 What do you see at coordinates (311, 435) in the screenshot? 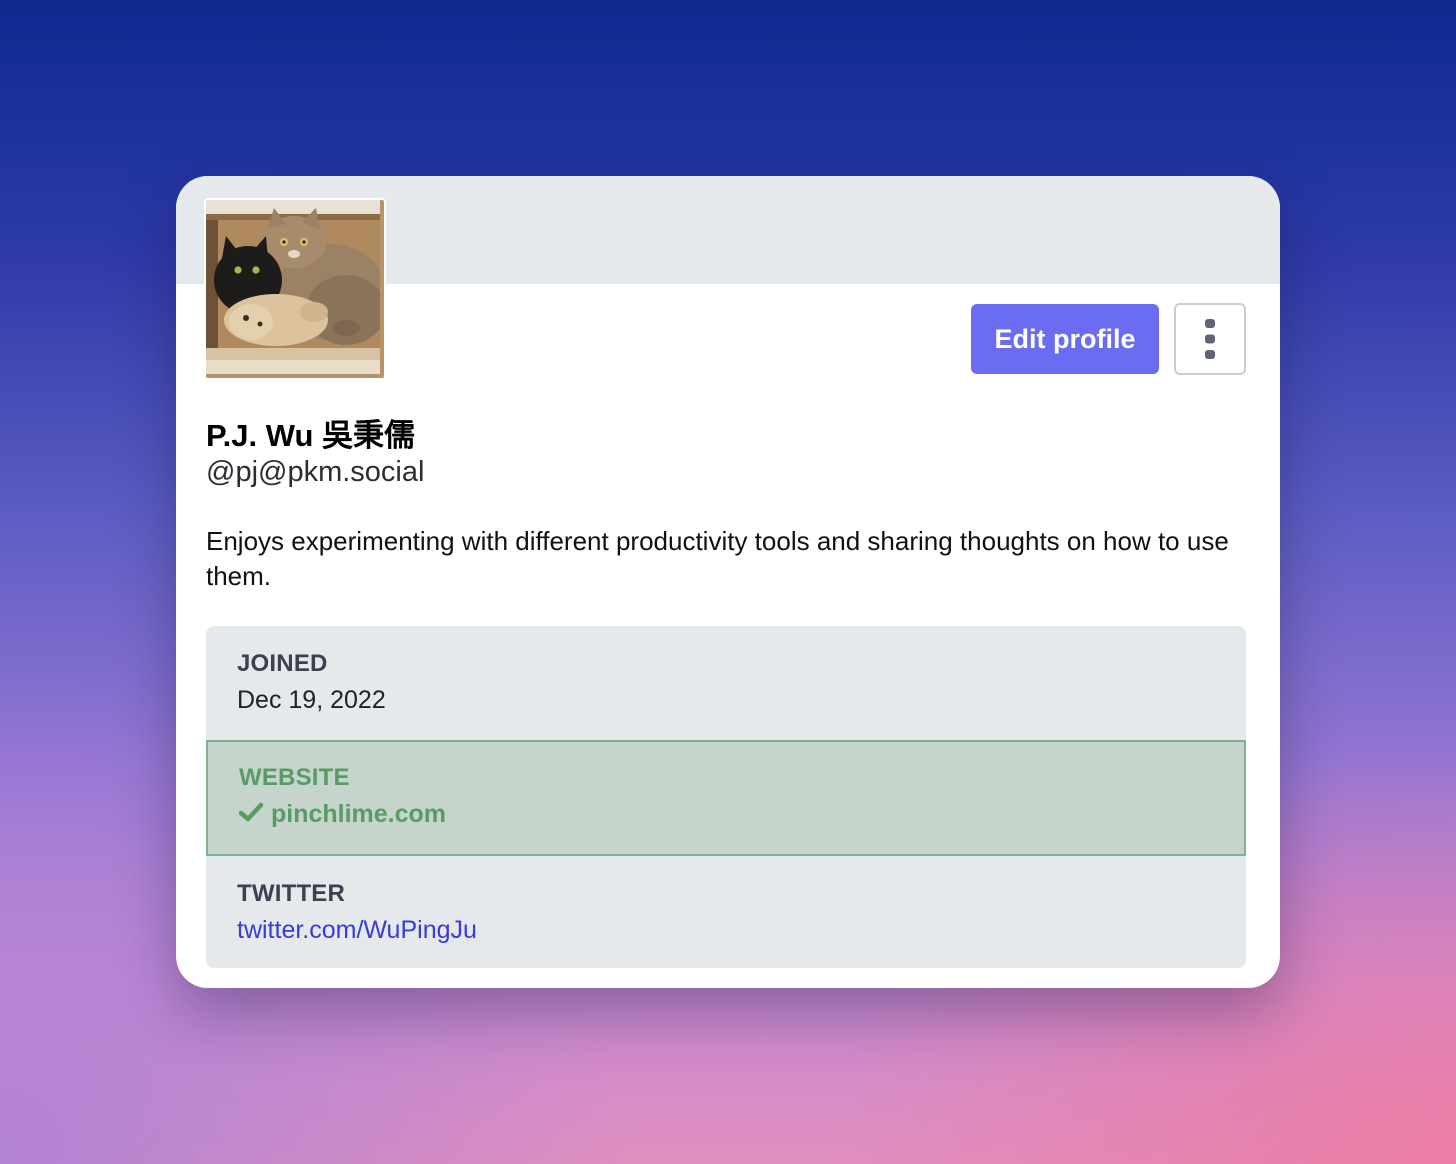
I see `display-name: P.J. Wu 吳秉儒` at bounding box center [311, 435].